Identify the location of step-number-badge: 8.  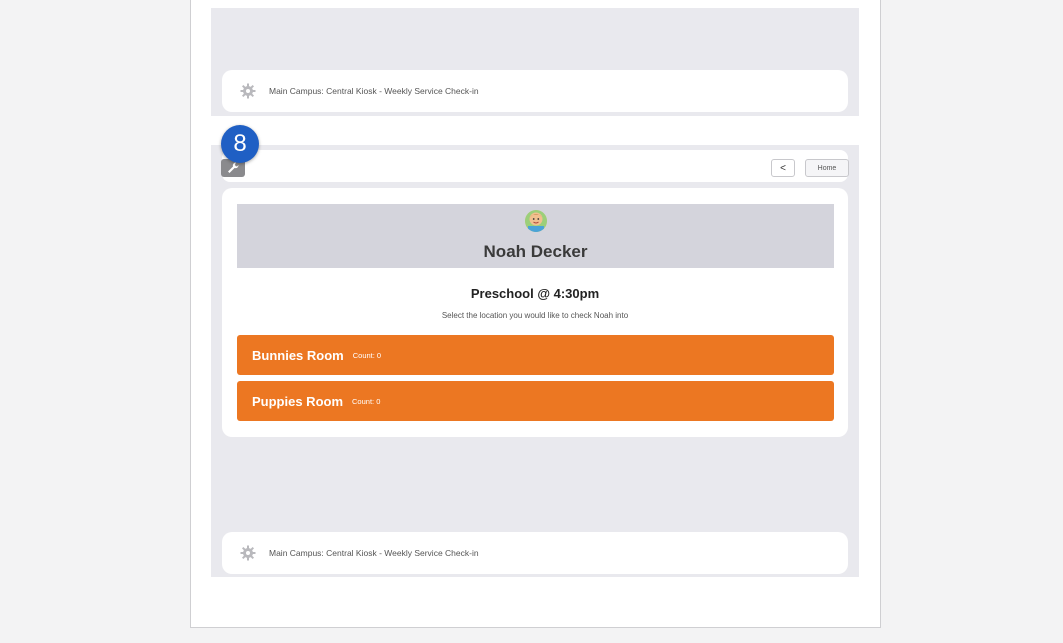
(240, 144).